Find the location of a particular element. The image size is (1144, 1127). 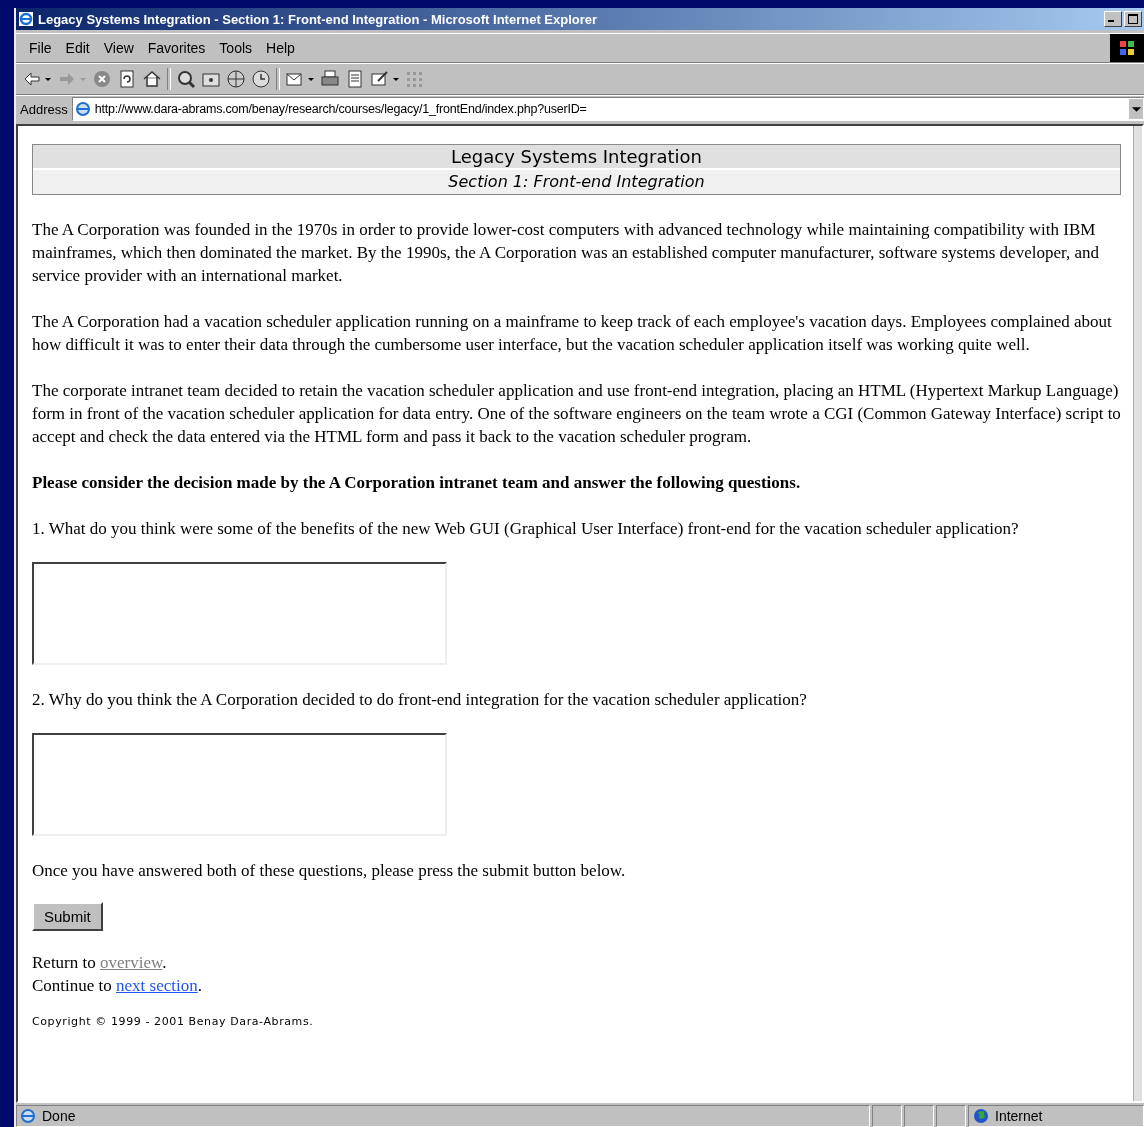

nav-sentence: Return to overview. is located at coordinates (100, 963).